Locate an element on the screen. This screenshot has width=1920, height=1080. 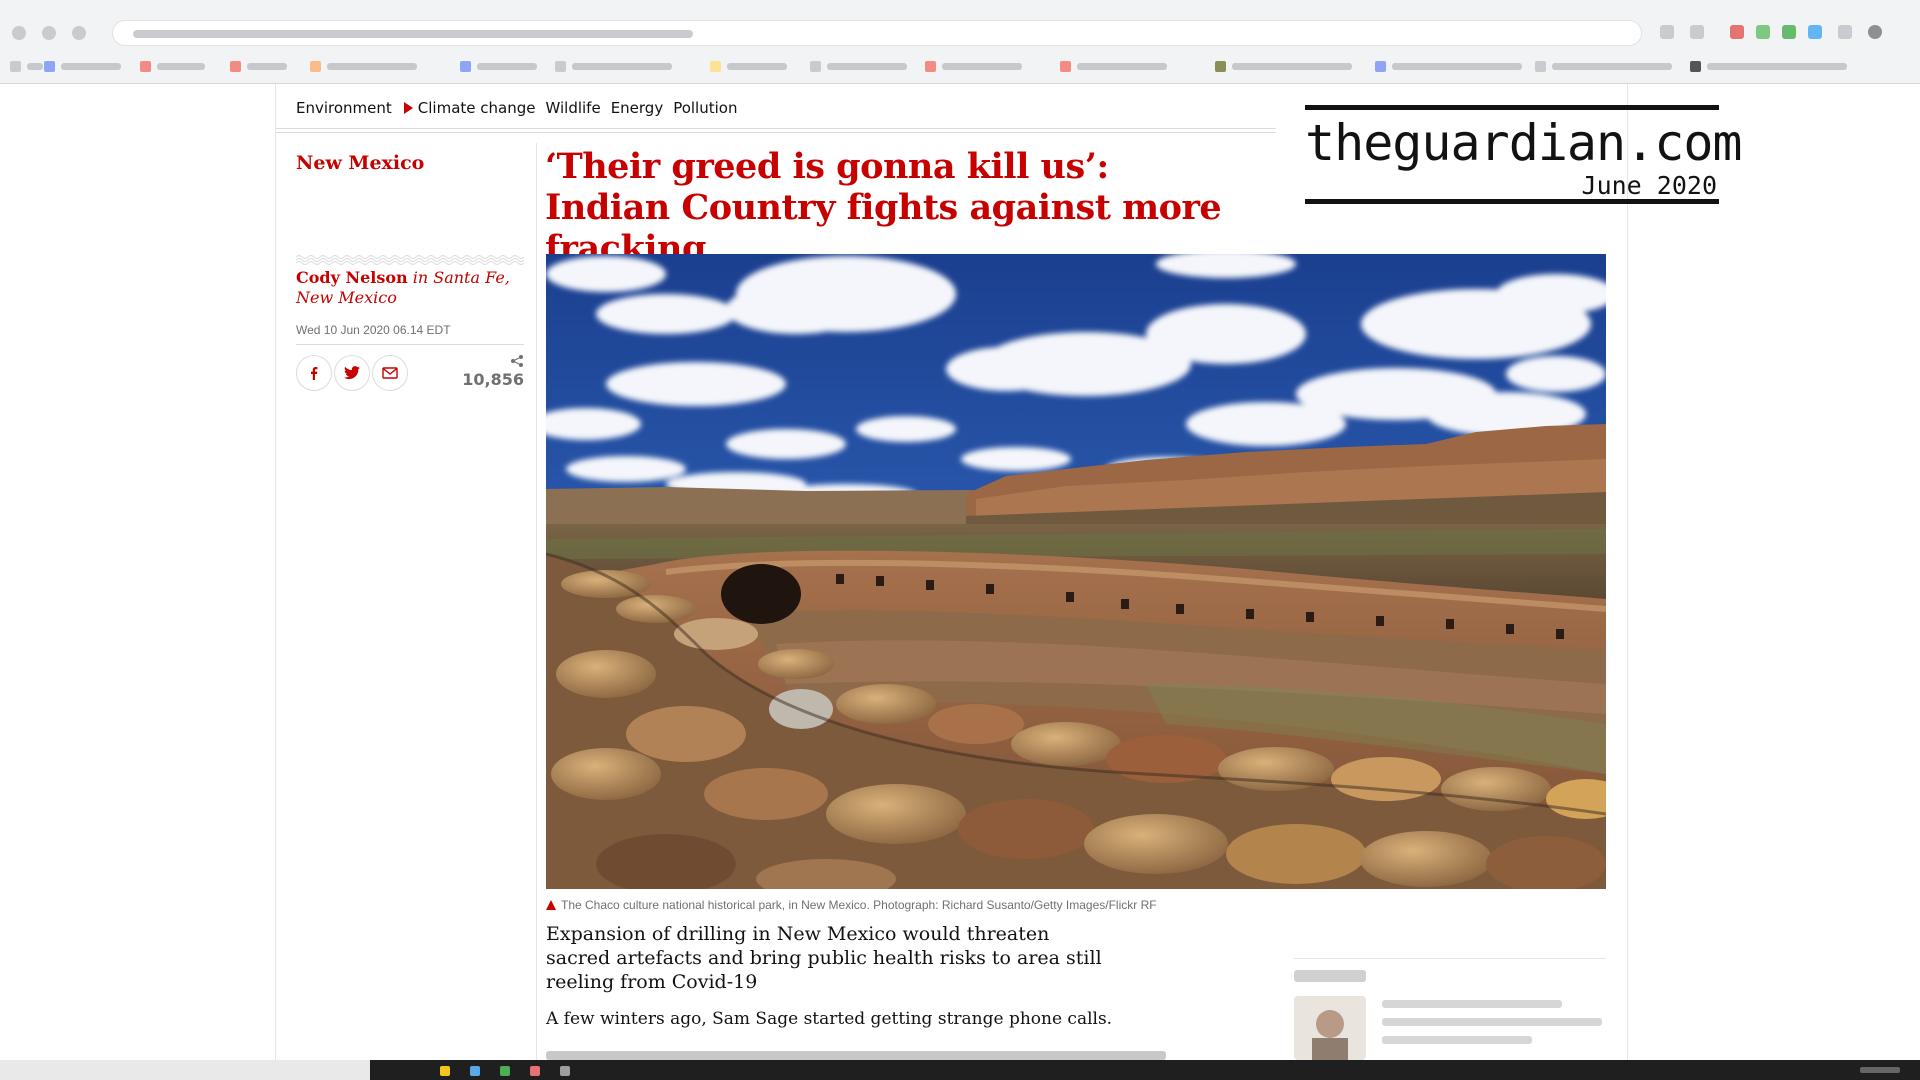
brand-overlay: theguardian.com June 2020 is located at coordinates (1524, 154).